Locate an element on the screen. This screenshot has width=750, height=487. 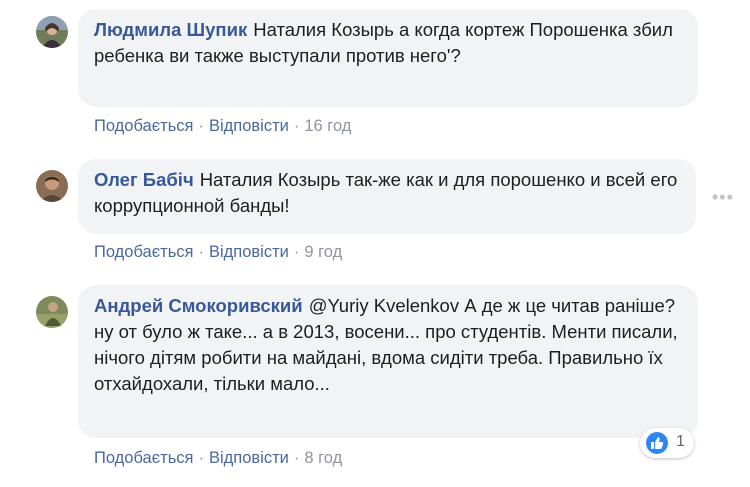
comment-actions: Подобається · Відповісти · 8 год is located at coordinates (218, 458).